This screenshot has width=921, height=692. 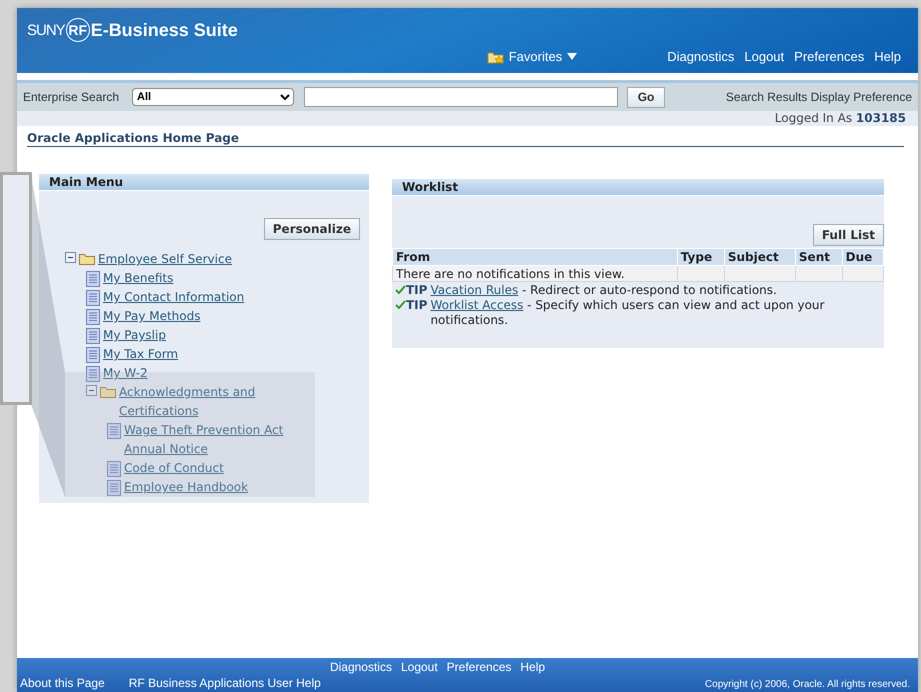 I want to click on column-header: Sent, so click(x=818, y=257).